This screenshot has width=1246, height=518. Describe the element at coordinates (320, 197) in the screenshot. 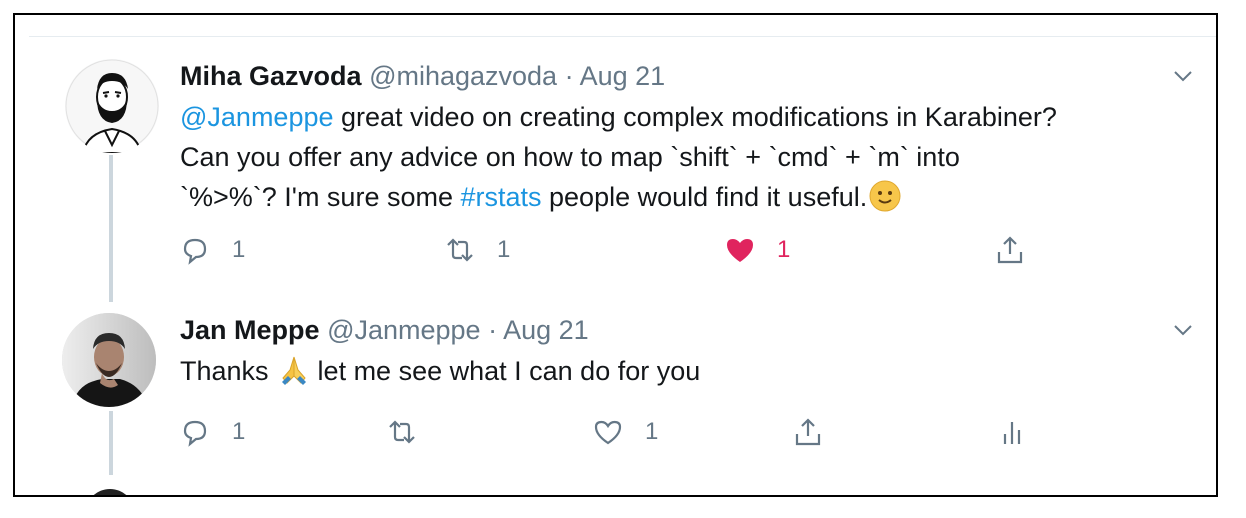

I see `tweet-text-segment: `%>%`? I'm sure some` at that location.